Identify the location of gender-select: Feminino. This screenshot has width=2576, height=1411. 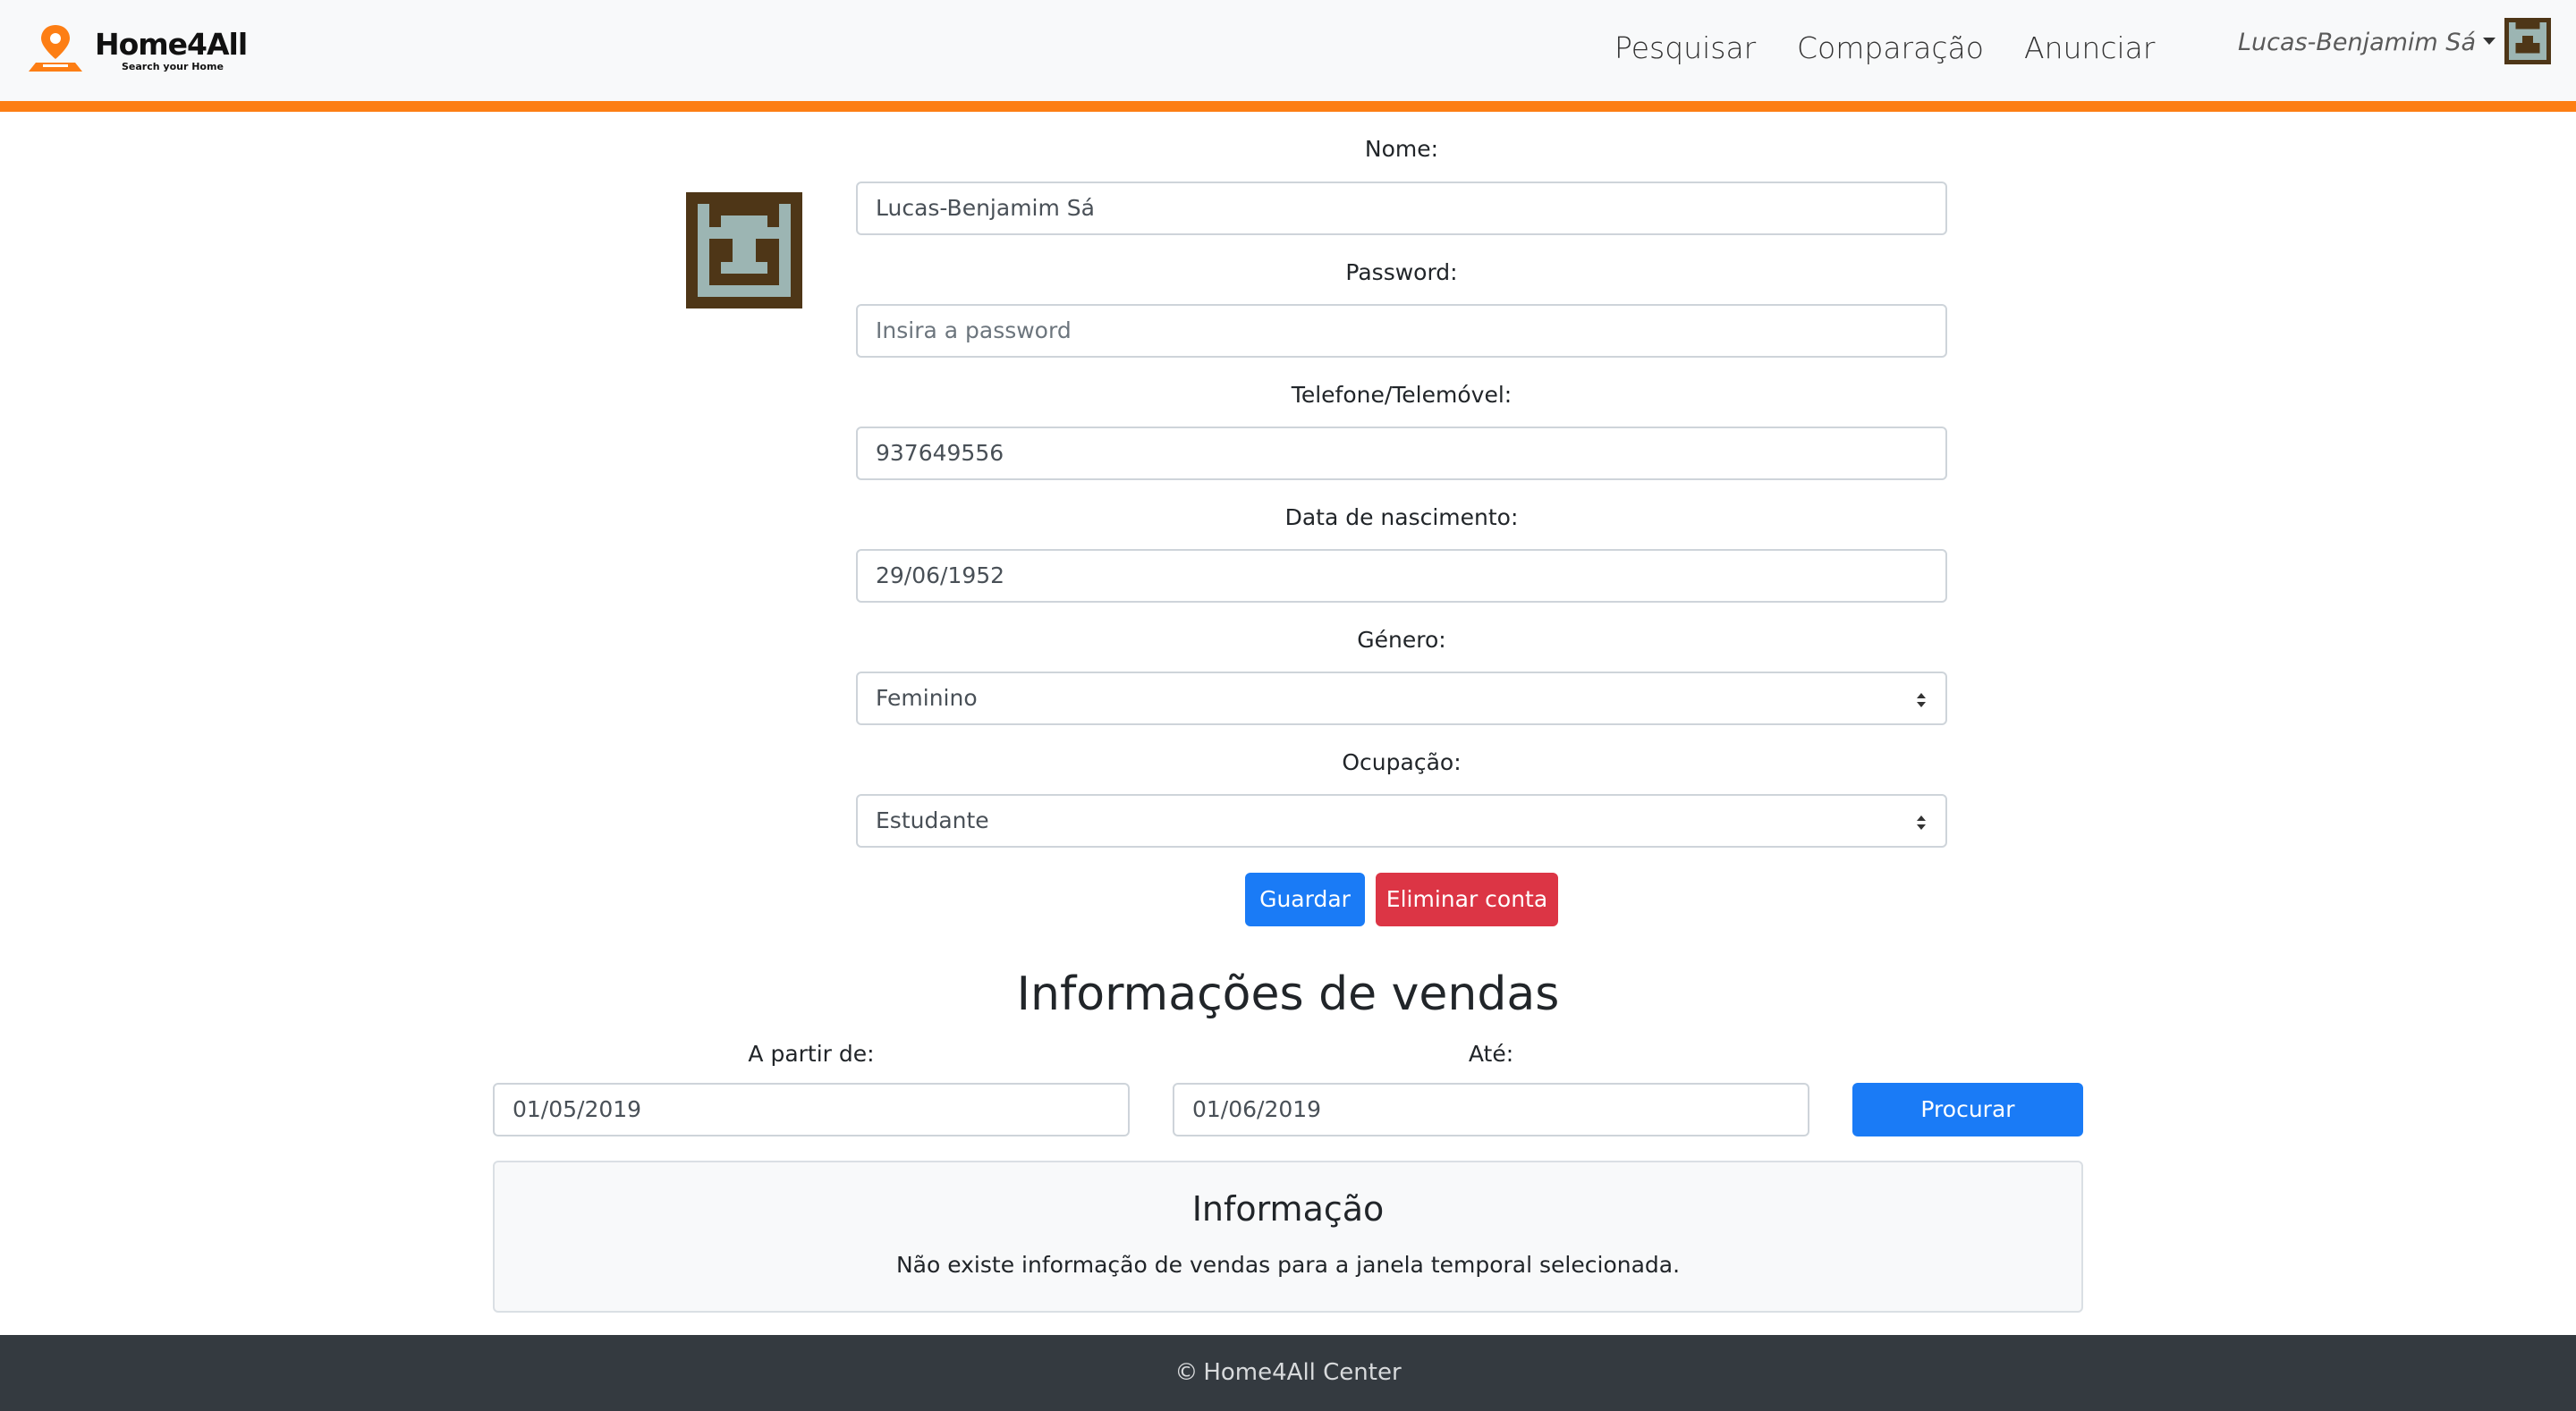
(1401, 698).